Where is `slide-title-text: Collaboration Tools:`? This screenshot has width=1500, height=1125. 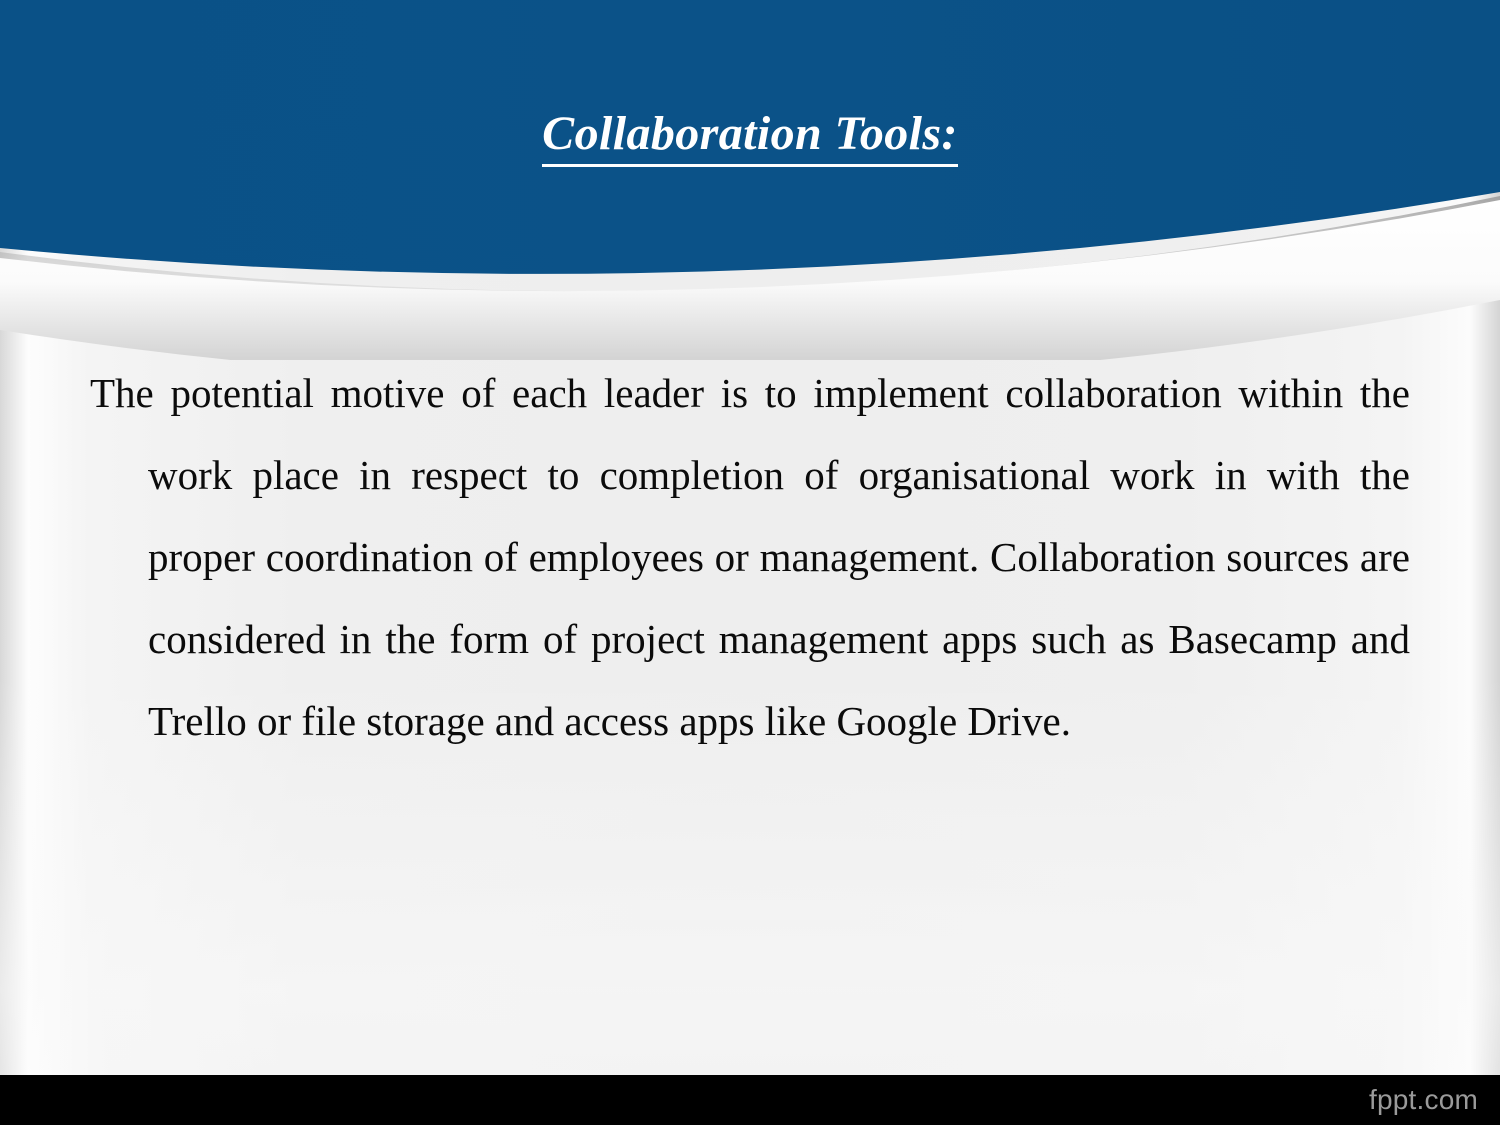
slide-title-text: Collaboration Tools: is located at coordinates (750, 137).